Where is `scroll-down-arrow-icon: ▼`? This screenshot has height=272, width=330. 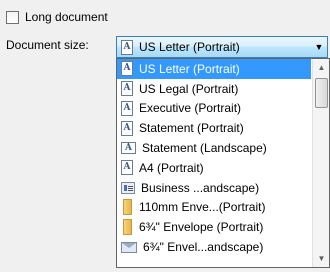 scroll-down-arrow-icon: ▼ is located at coordinates (321, 258).